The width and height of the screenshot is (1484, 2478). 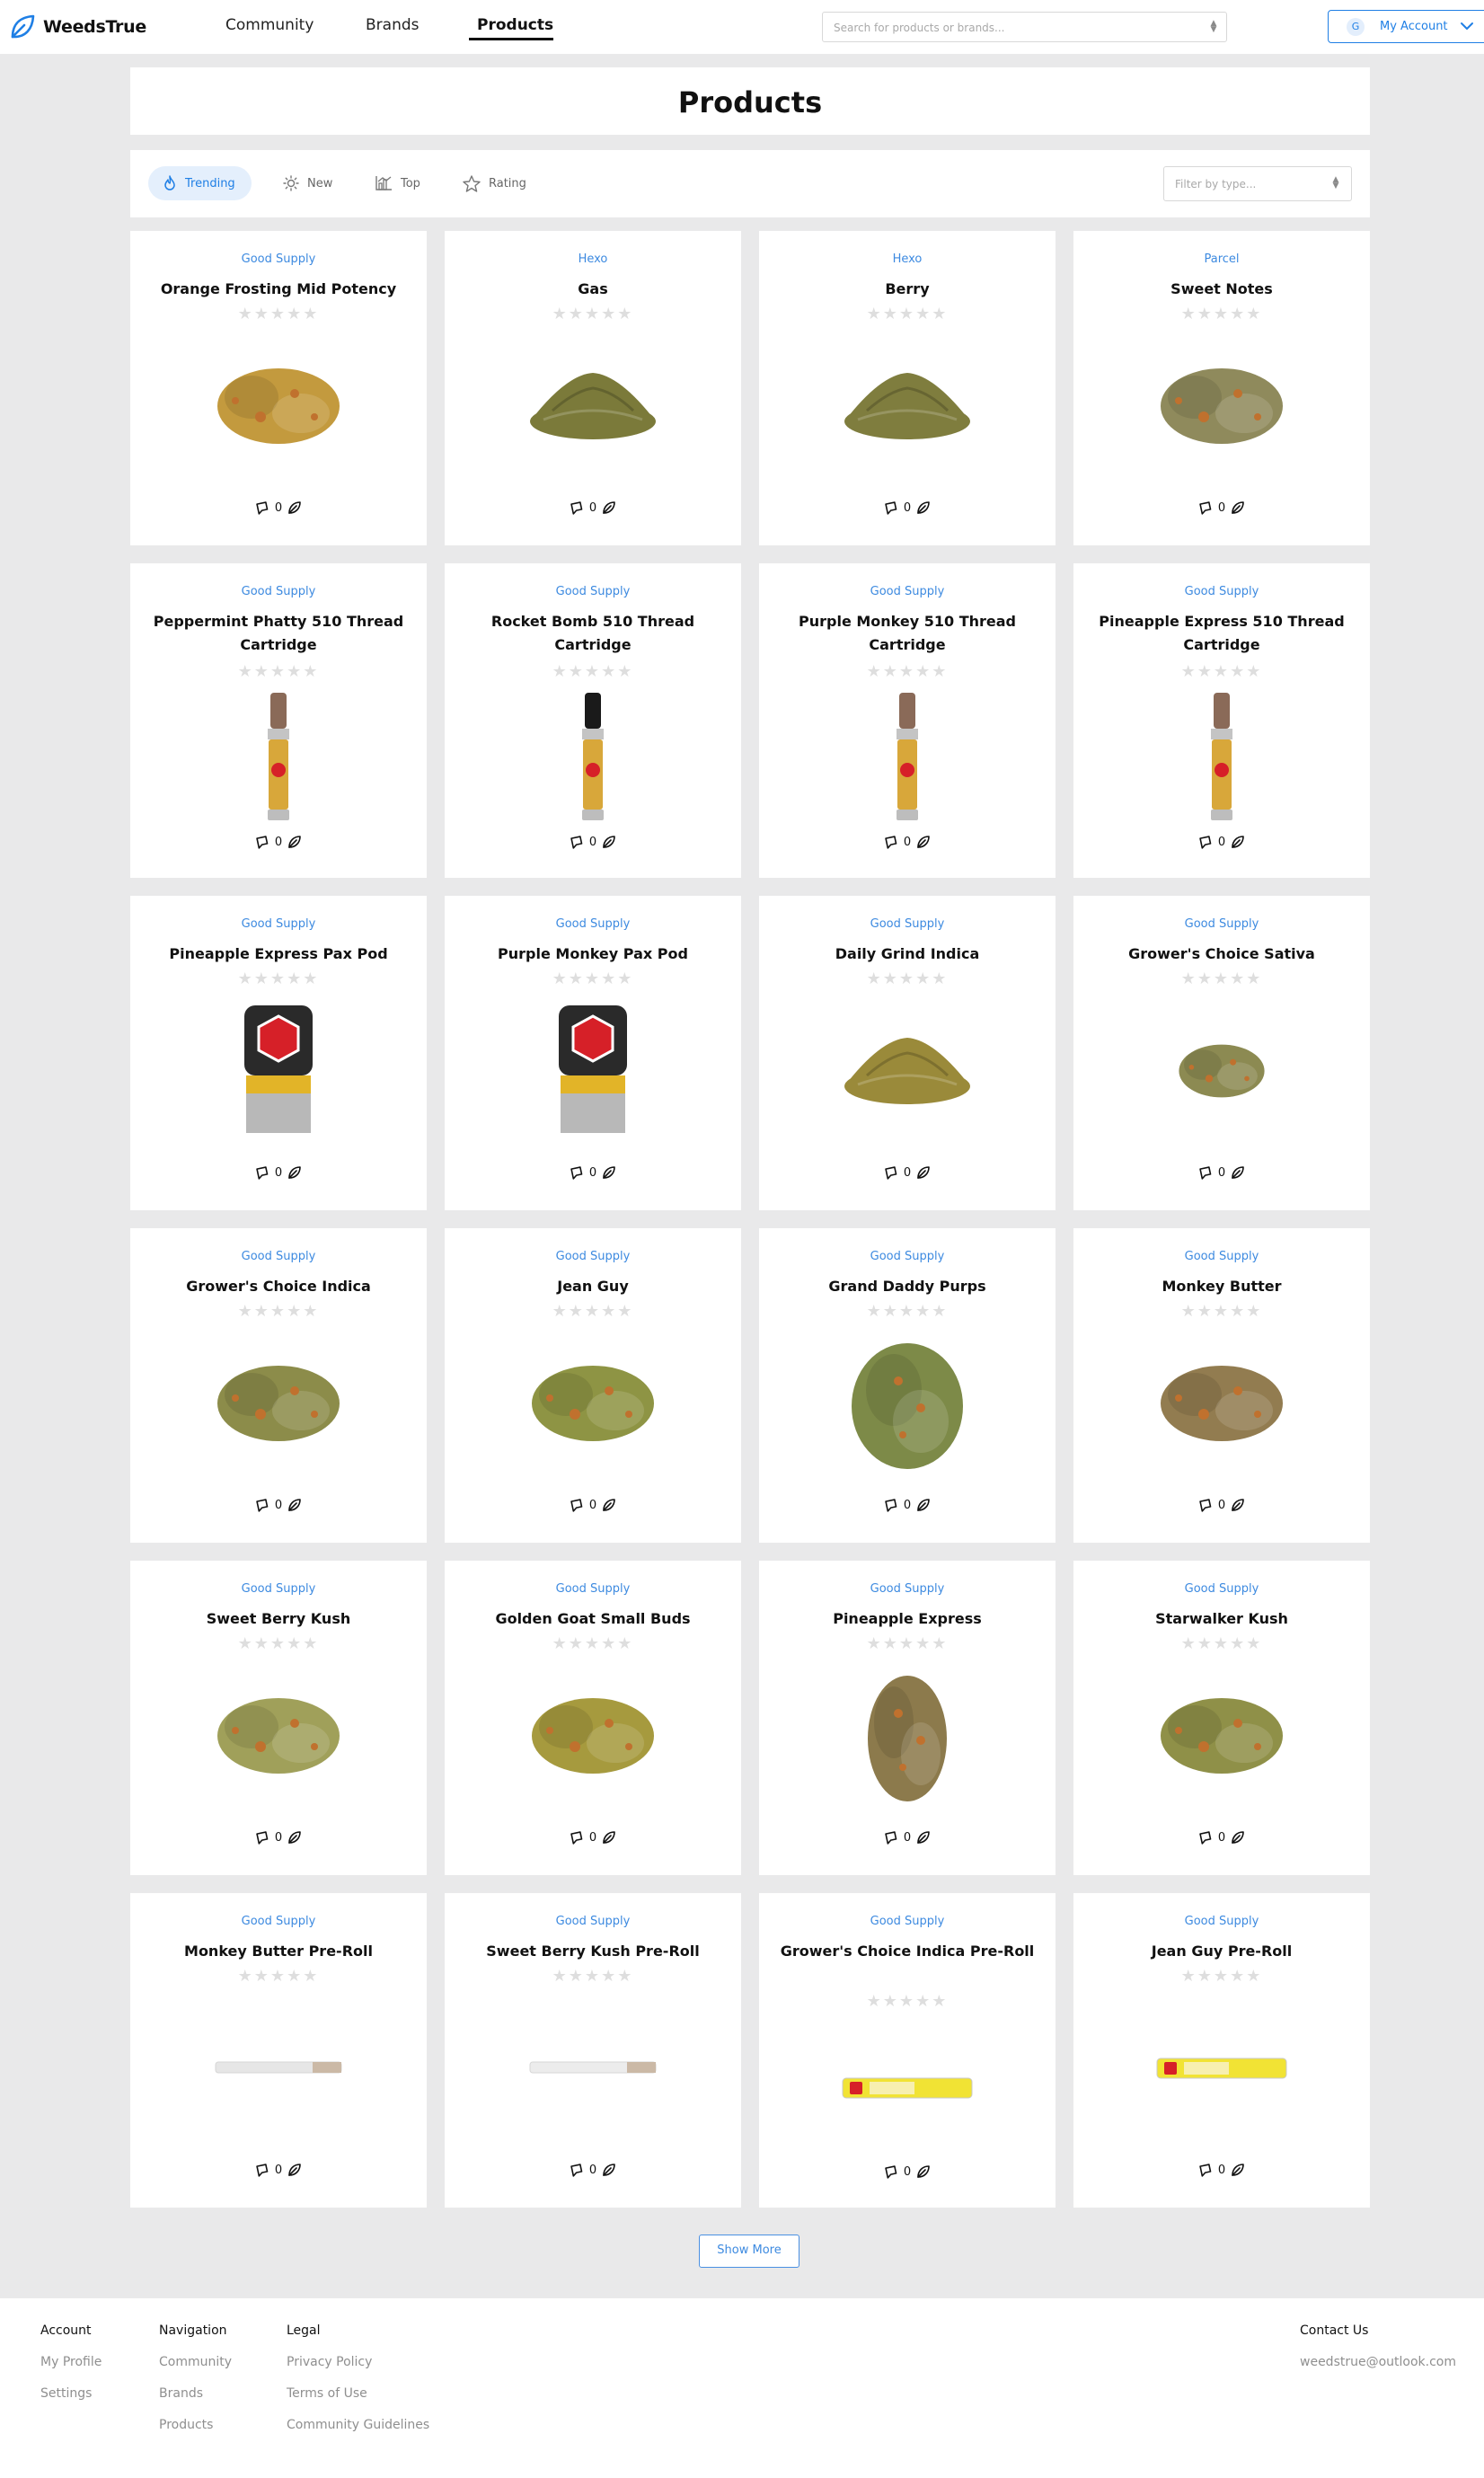 What do you see at coordinates (593, 1718) in the screenshot?
I see `product-card: Good Supply Golden Goat Small Buds ★★★★★` at bounding box center [593, 1718].